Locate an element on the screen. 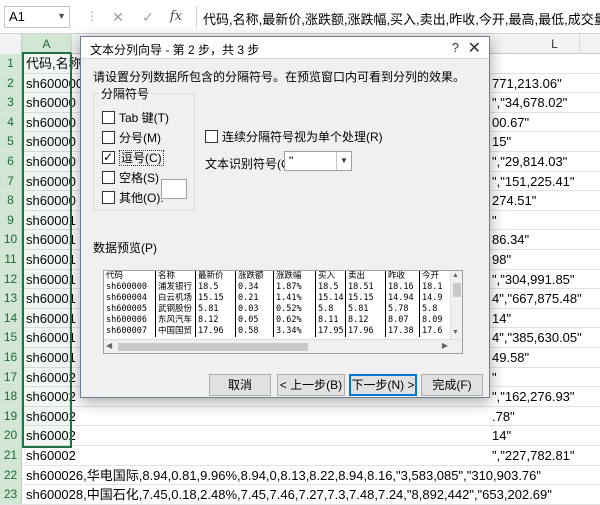  row-header: 10 is located at coordinates (11, 239).